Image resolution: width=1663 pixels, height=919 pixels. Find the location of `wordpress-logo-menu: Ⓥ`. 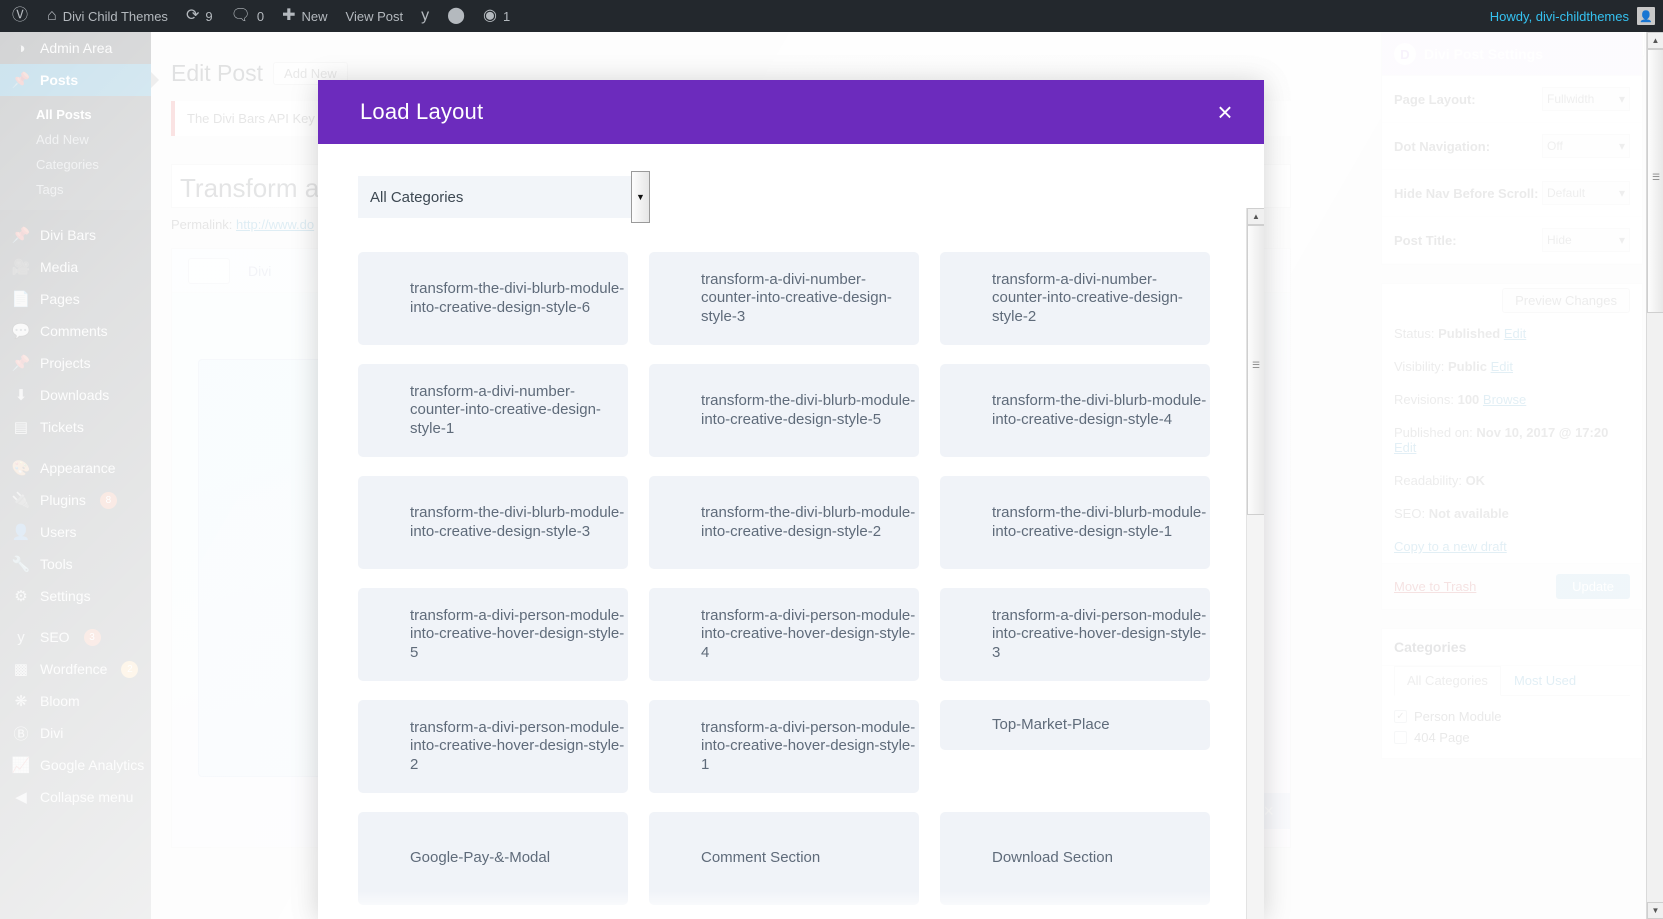

wordpress-logo-menu: Ⓥ is located at coordinates (19, 16).